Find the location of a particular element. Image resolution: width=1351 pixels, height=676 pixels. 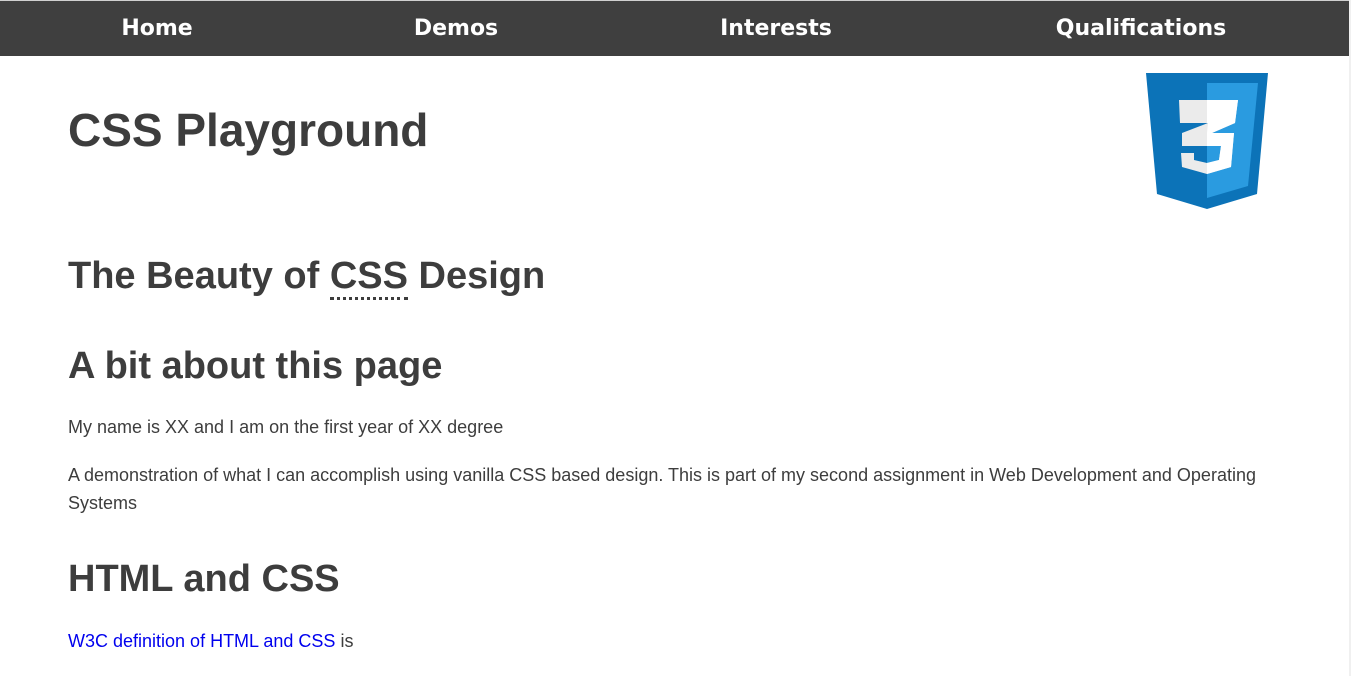

heading-text-suffix: Design is located at coordinates (476, 276).